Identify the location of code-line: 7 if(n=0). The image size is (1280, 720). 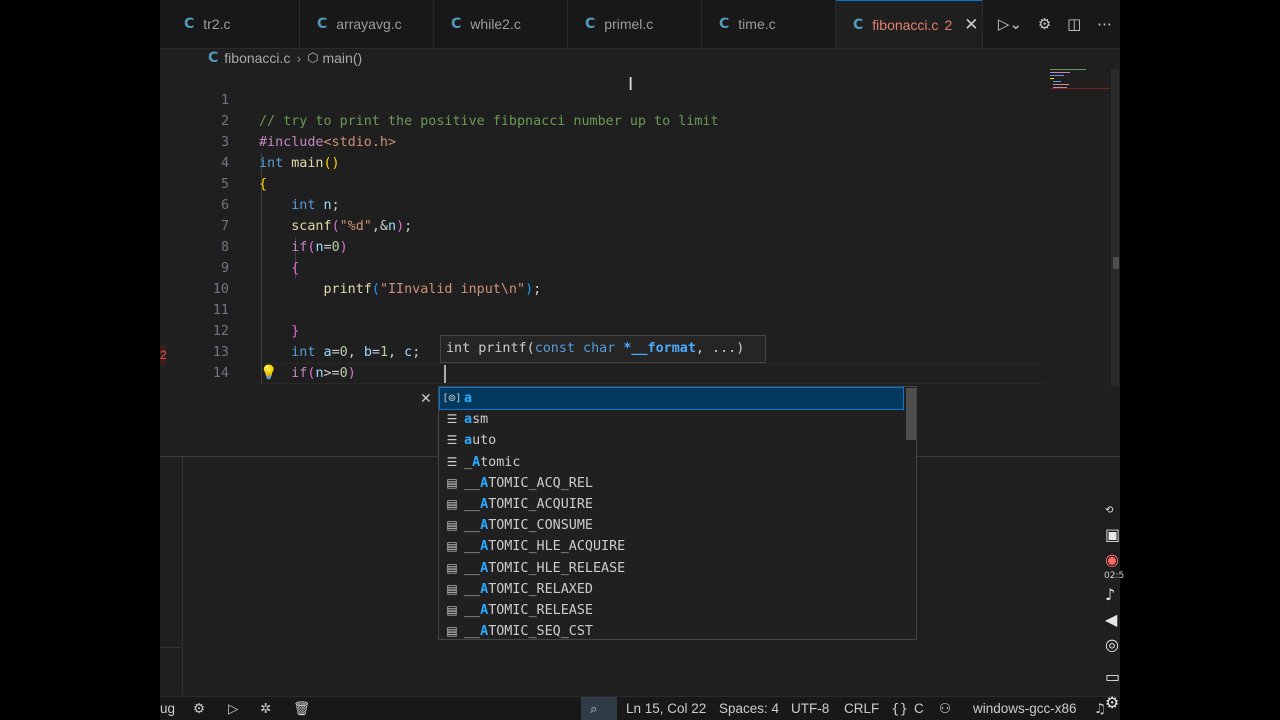
(610, 225).